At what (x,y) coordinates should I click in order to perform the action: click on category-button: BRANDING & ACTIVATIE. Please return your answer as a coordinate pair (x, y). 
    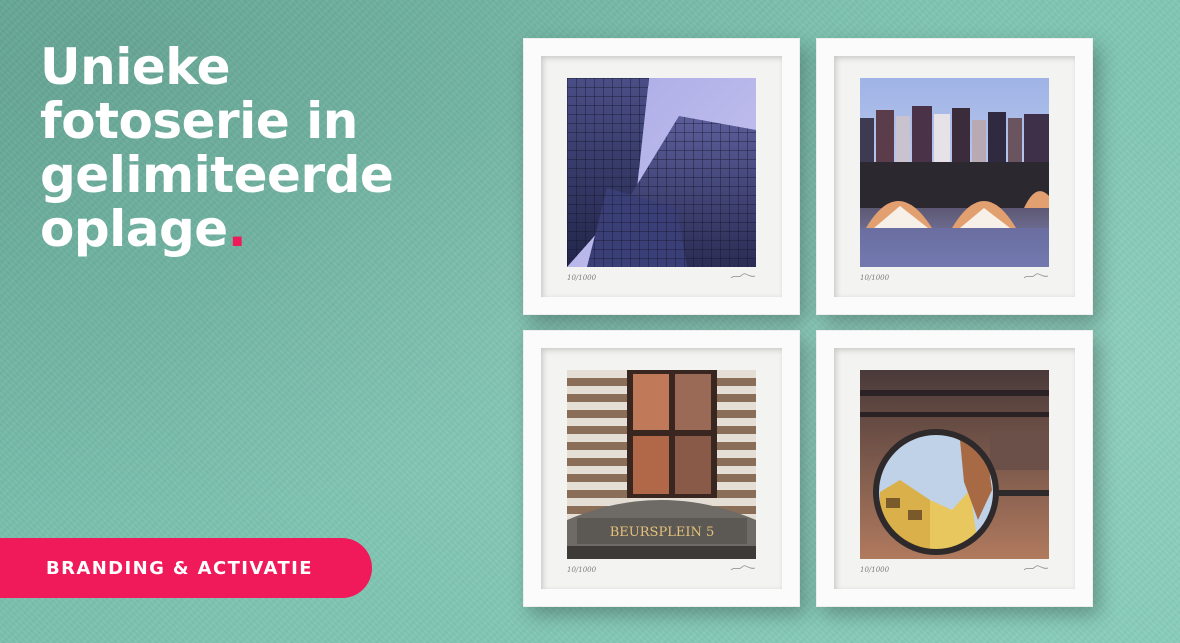
    Looking at the image, I should click on (186, 568).